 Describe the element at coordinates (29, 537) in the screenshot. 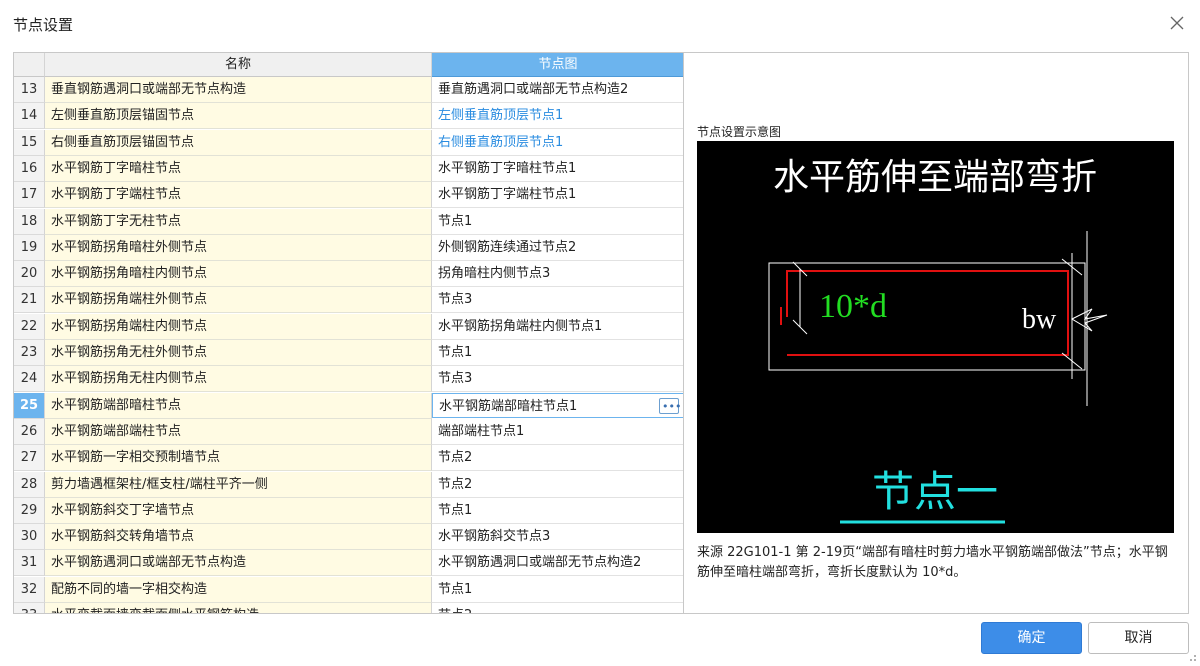

I see `row-number: 30` at that location.